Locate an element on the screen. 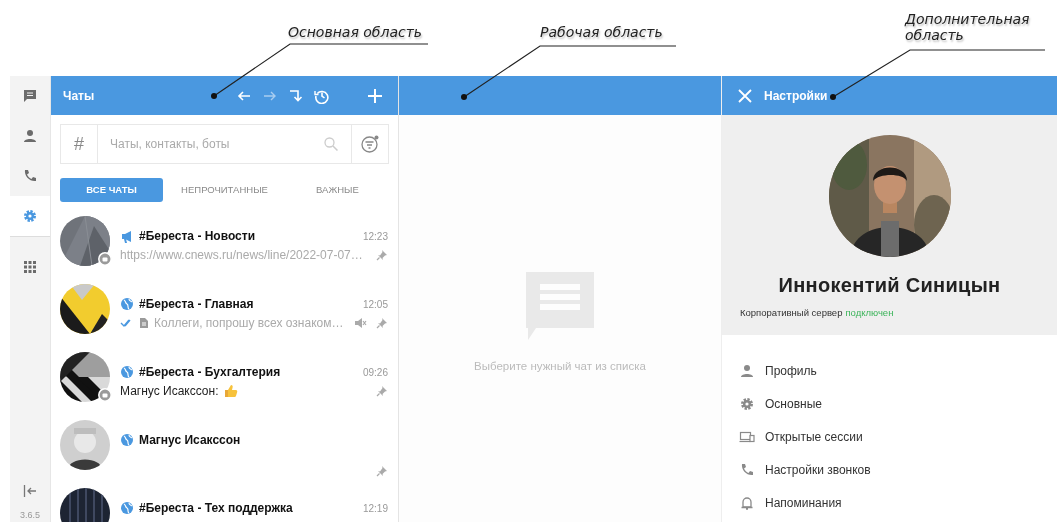 The width and height of the screenshot is (1057, 522). close-icon is located at coordinates (745, 95).